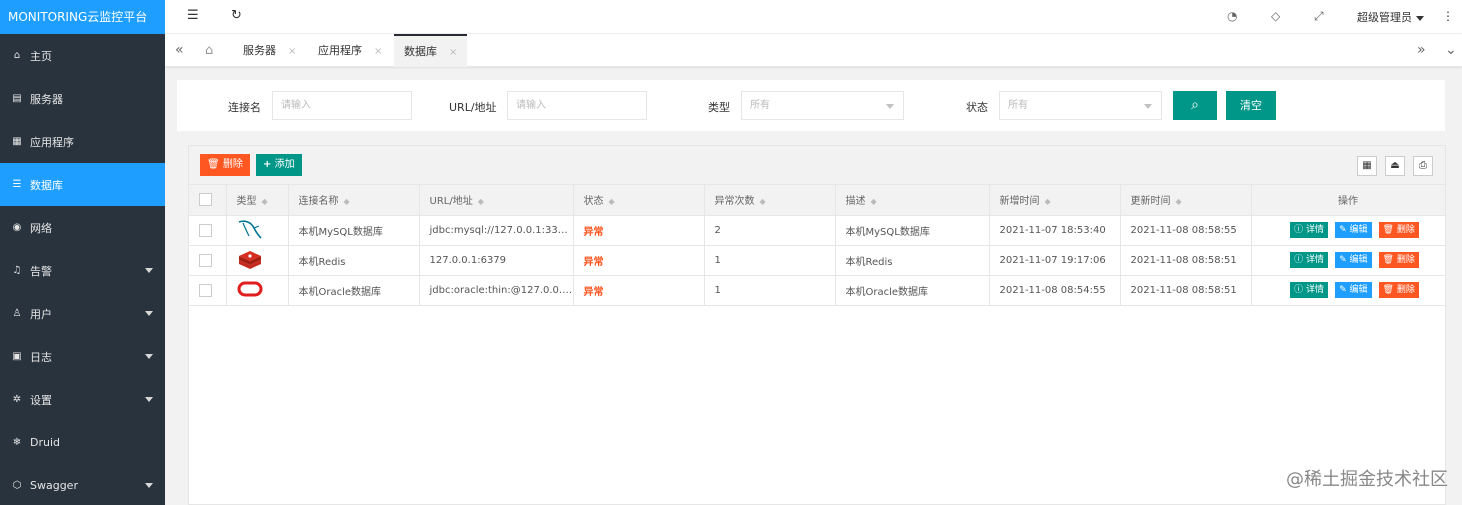 The width and height of the screenshot is (1462, 505). Describe the element at coordinates (1448, 50) in the screenshot. I see `tab-dropdown-icon: ⌄` at that location.